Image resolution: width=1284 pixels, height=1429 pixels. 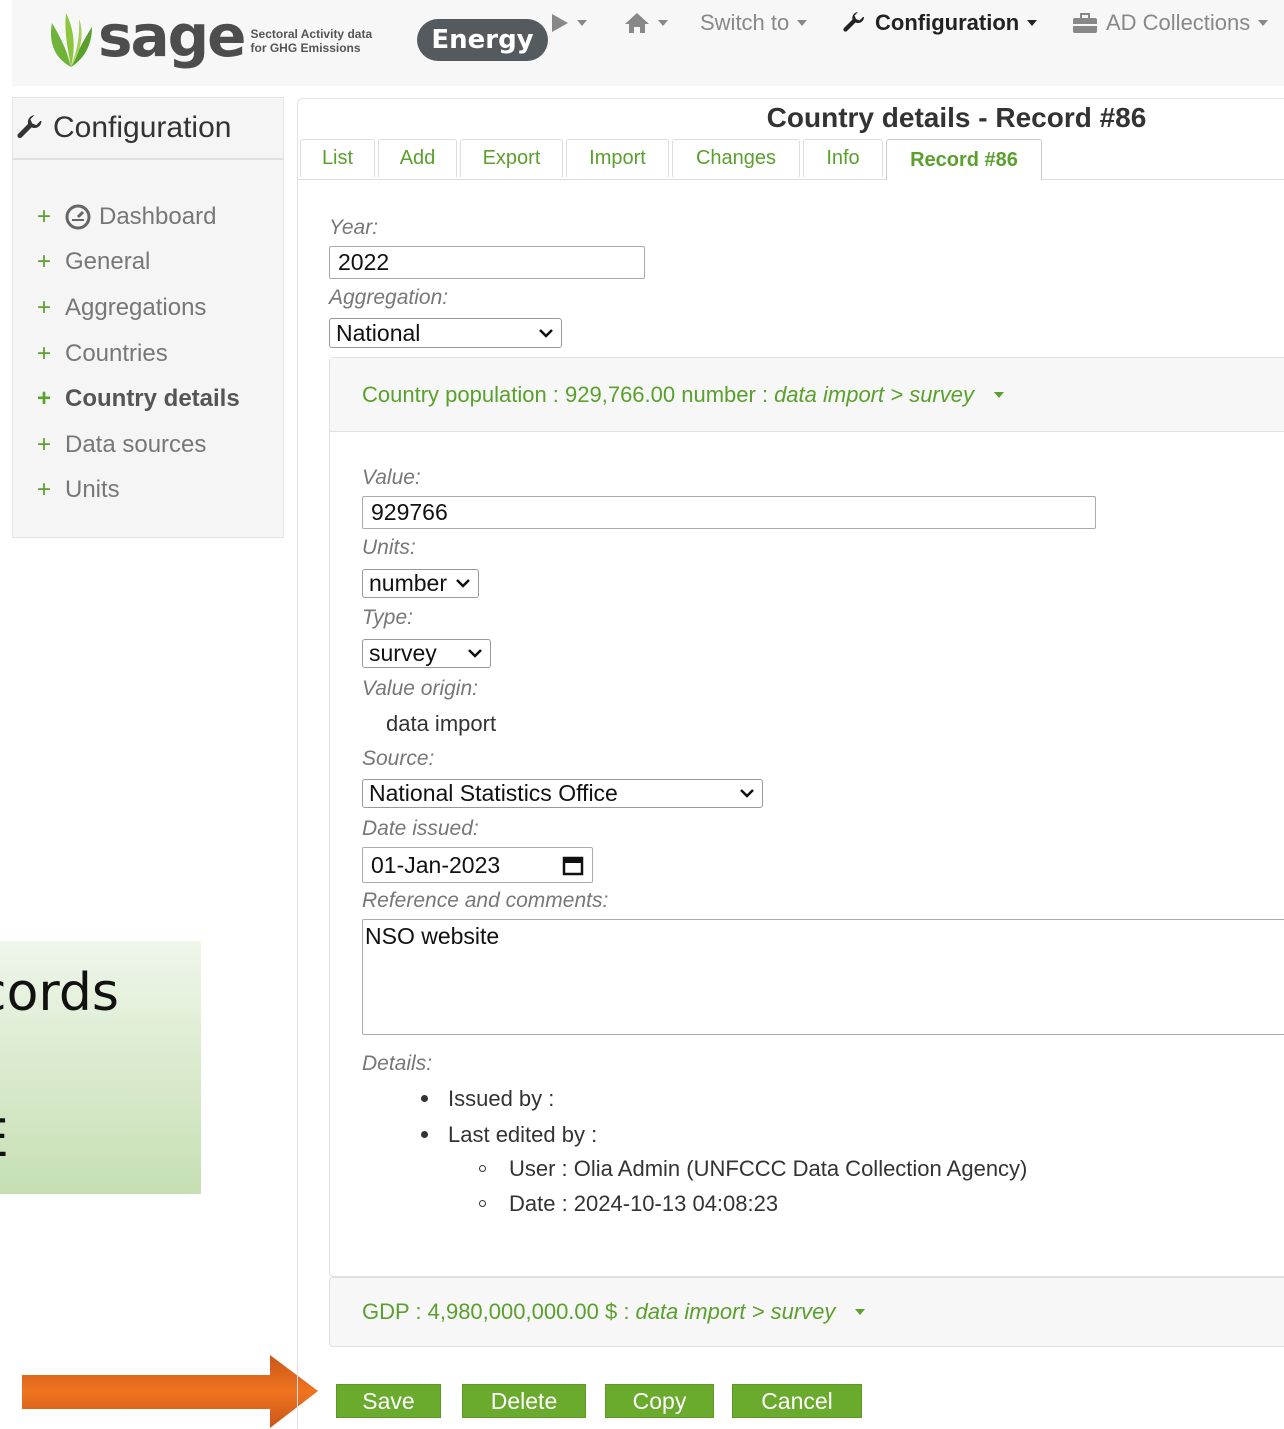 What do you see at coordinates (388, 1401) in the screenshot?
I see `save-button: Save` at bounding box center [388, 1401].